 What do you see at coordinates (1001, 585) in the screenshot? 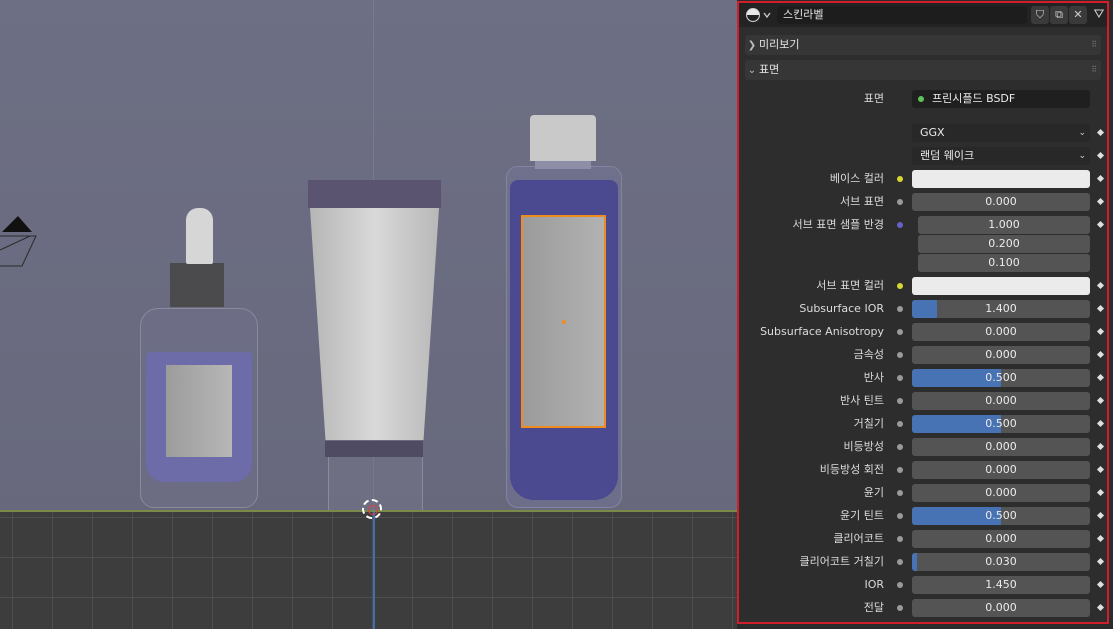
I see `param-slider: 1.450` at bounding box center [1001, 585].